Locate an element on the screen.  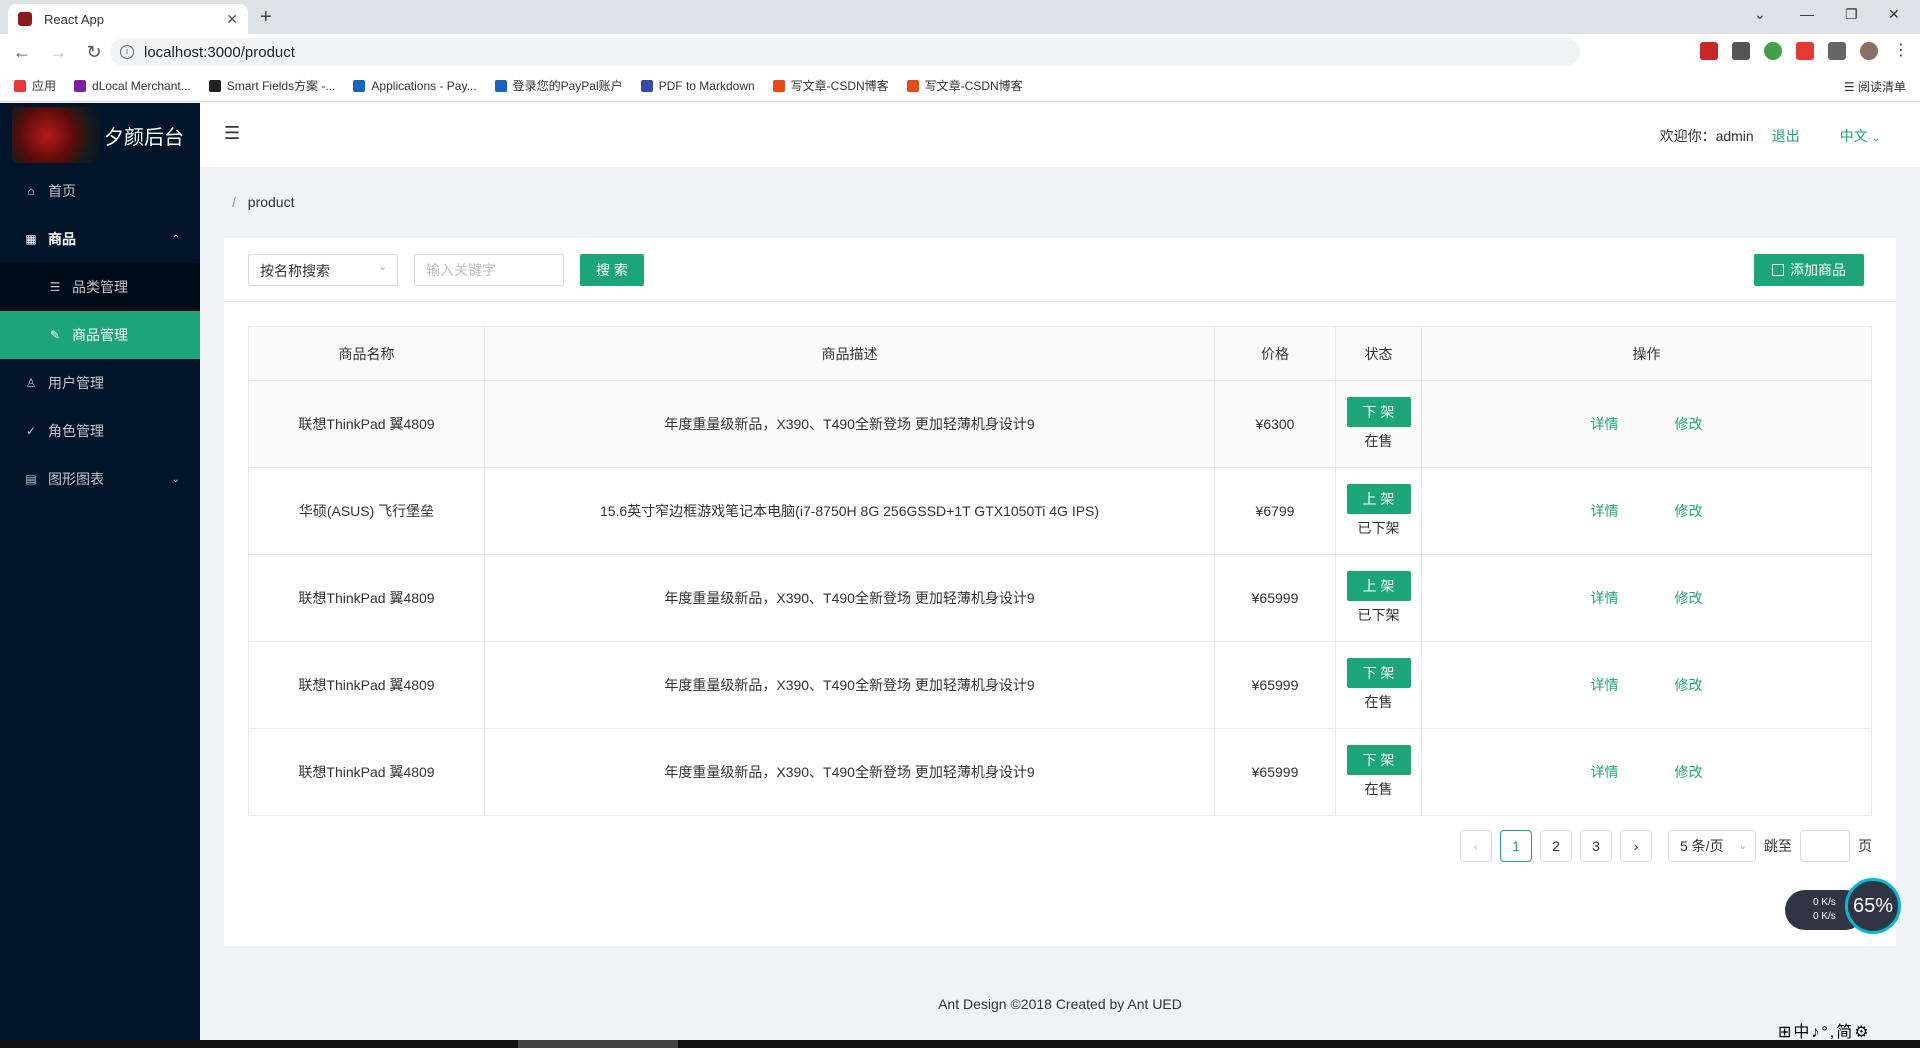
language-label: 中文 is located at coordinates (1853, 136).